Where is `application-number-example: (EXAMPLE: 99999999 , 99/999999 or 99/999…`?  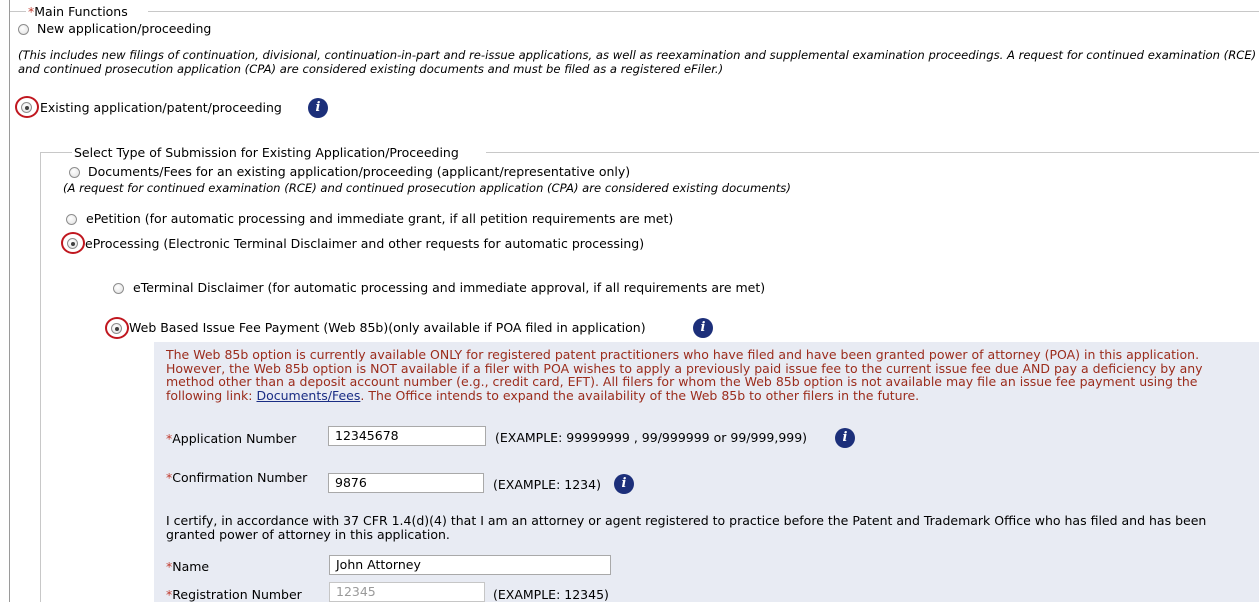 application-number-example: (EXAMPLE: 99999999 , 99/999999 or 99/999… is located at coordinates (651, 437).